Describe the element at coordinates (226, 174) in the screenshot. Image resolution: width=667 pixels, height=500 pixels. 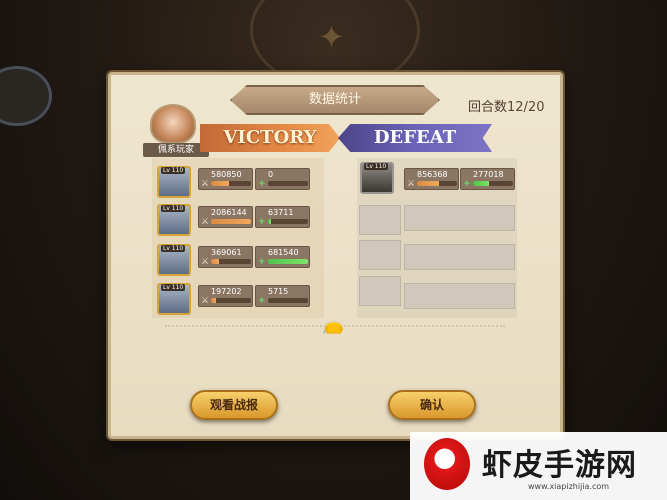
I see `damage-value: 580850` at that location.